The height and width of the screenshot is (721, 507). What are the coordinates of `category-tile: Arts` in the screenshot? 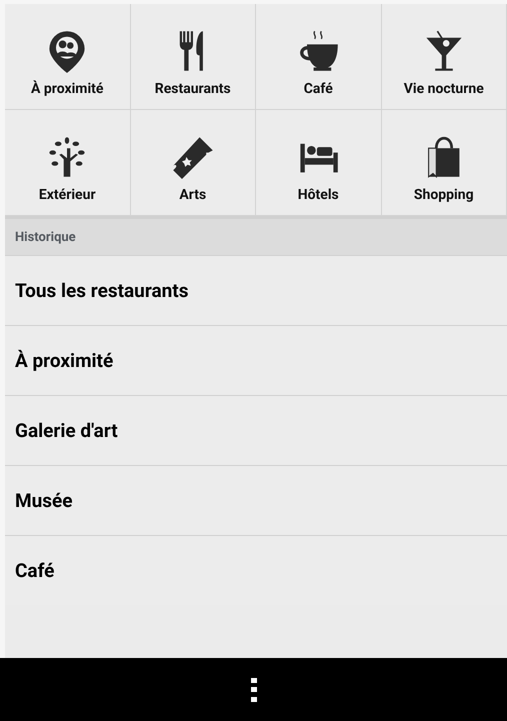 It's located at (193, 163).